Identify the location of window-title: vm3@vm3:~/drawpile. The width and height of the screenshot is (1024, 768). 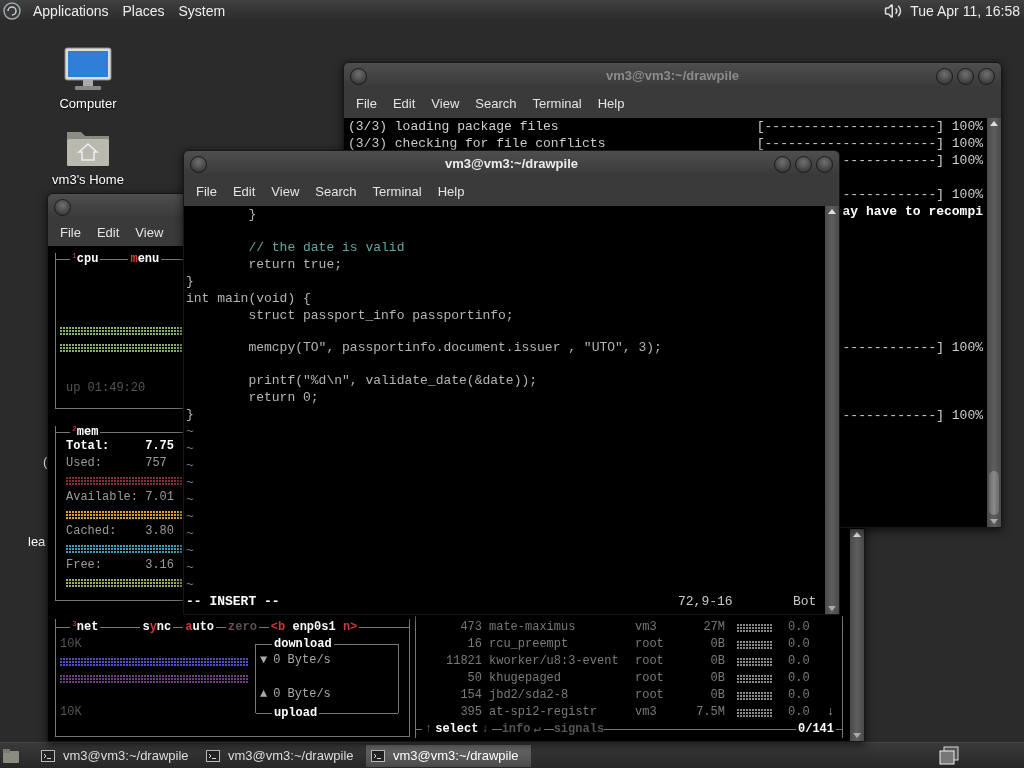
(672, 76).